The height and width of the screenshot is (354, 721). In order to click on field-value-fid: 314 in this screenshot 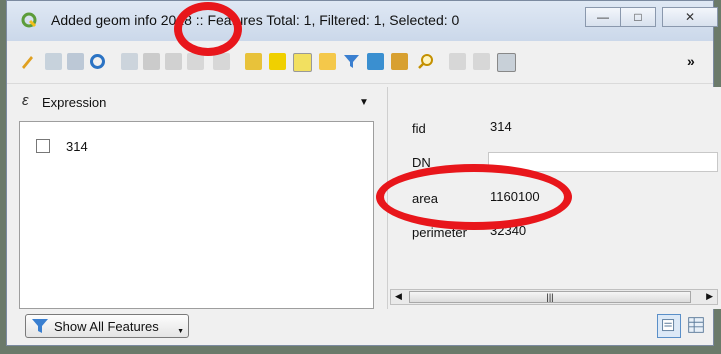, I will do `click(603, 128)`.